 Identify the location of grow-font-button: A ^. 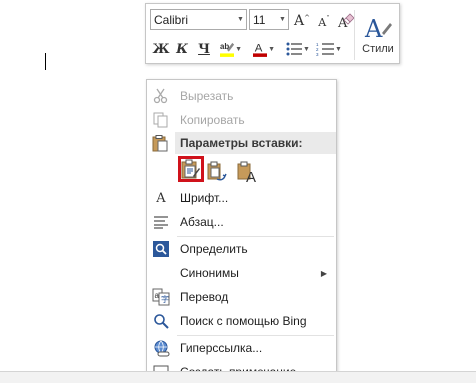
(302, 21).